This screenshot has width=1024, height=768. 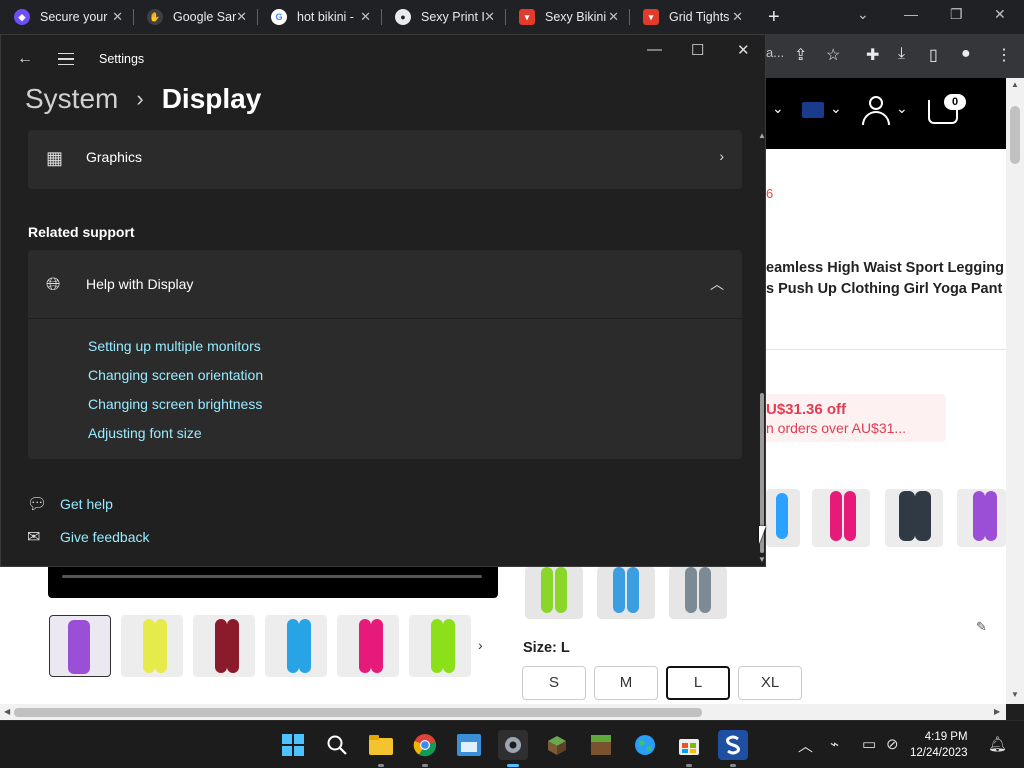 I want to click on notification-bell-icon: 🔔︎, so click(x=997, y=744).